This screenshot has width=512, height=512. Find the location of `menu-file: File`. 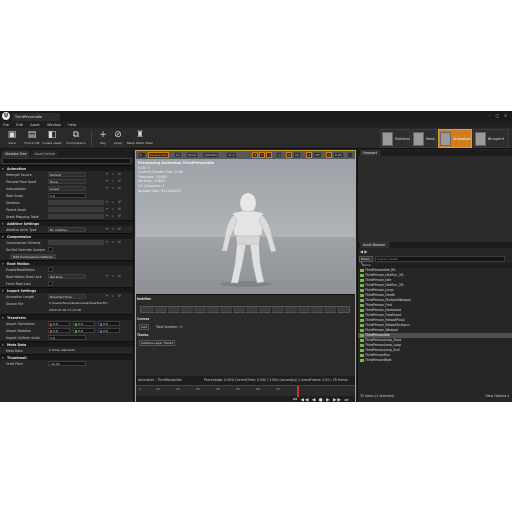

menu-file: File is located at coordinates (6, 124).